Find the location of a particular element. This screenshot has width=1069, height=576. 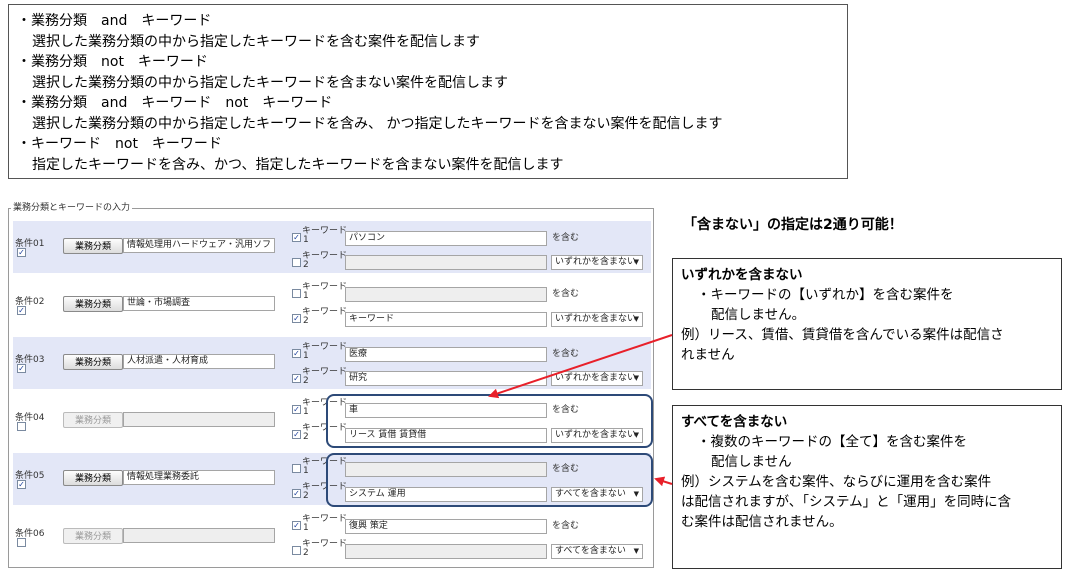

arrow-to-all-row is located at coordinates (663, 481).